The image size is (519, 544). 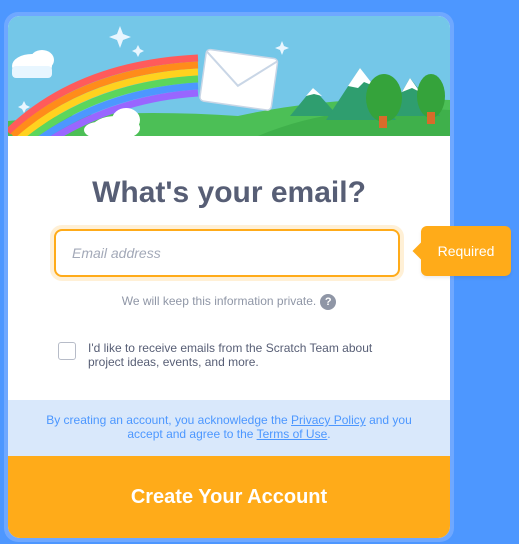 I want to click on validation-tooltip: Required, so click(x=461, y=251).